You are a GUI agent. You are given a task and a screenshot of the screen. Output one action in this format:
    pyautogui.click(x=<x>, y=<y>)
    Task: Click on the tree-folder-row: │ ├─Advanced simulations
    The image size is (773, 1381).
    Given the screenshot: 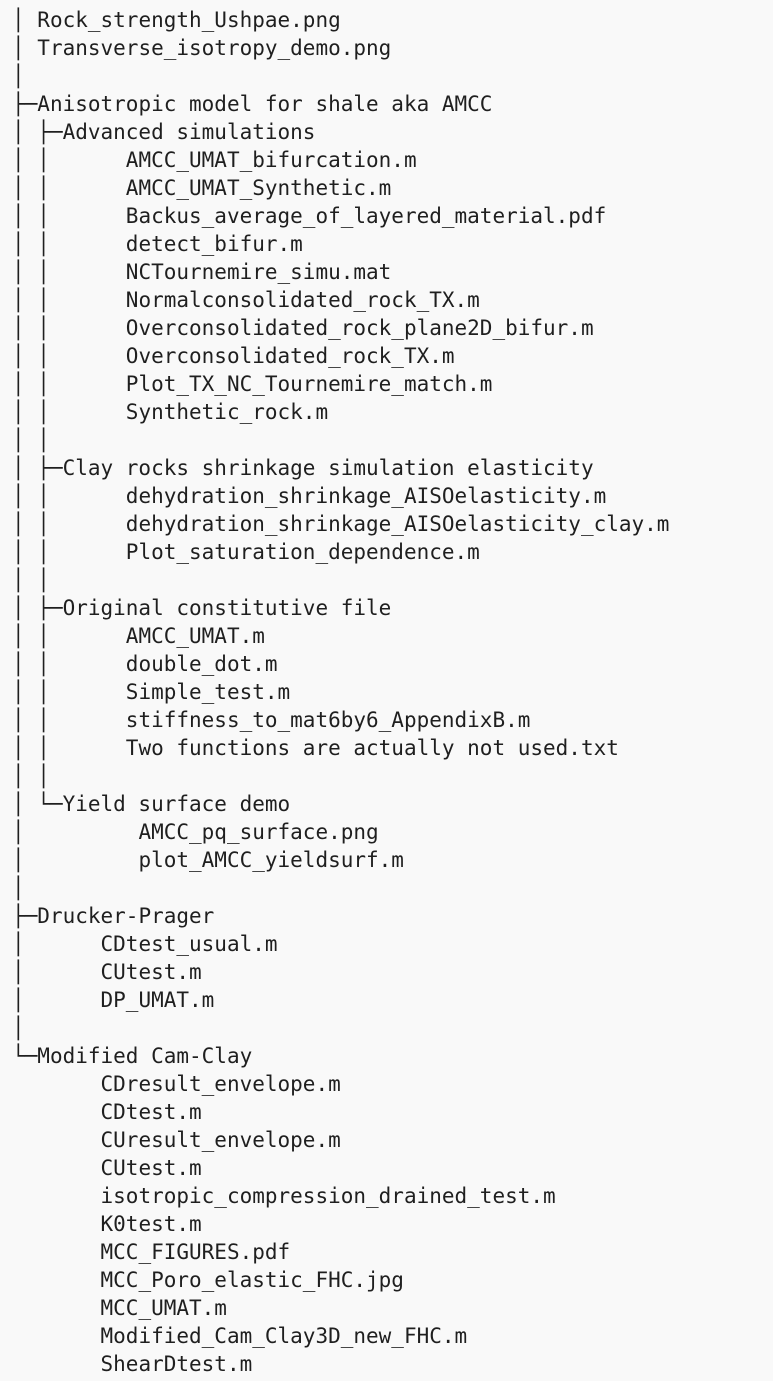 What is the action you would take?
    pyautogui.click(x=163, y=132)
    